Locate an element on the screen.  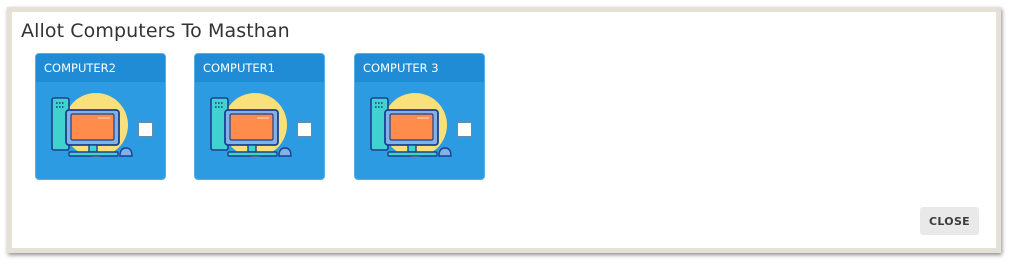
computer-card-name: COMPUTER2 is located at coordinates (100, 68).